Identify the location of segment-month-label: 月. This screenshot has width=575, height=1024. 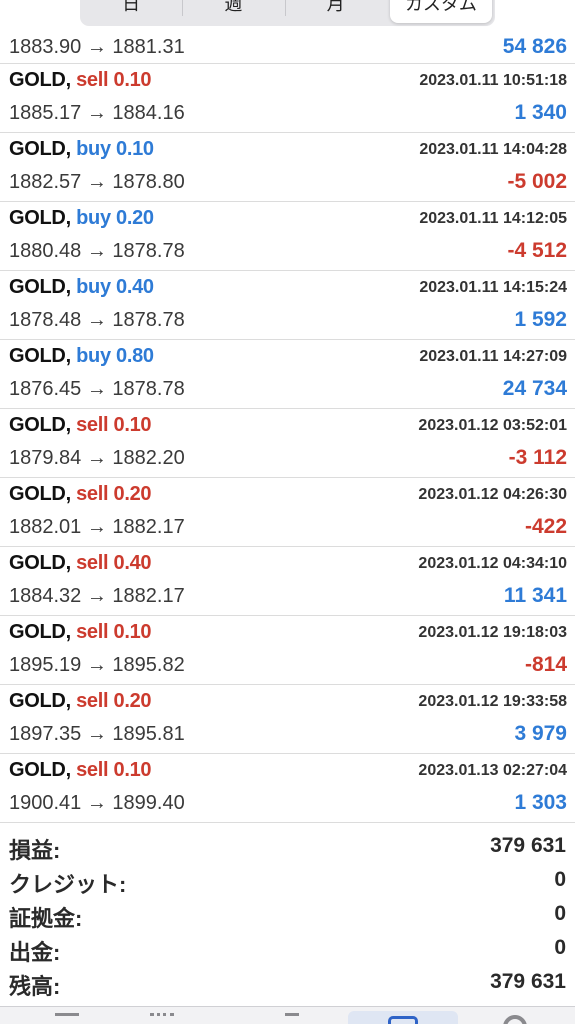
(335, 7).